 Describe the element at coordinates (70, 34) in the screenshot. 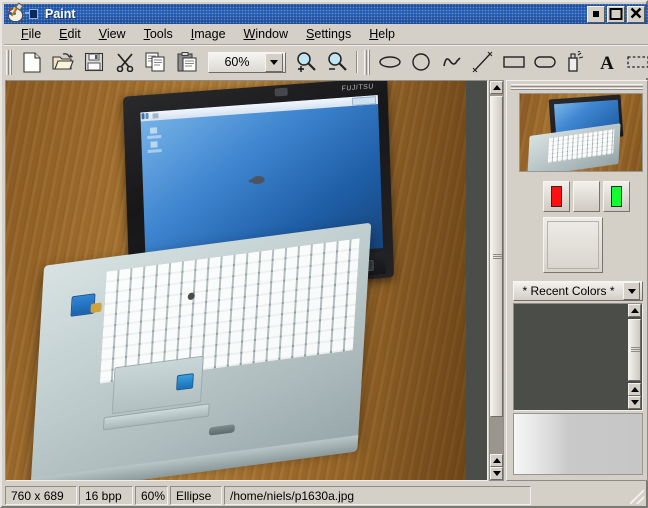

I see `menu-edit: Edit` at that location.